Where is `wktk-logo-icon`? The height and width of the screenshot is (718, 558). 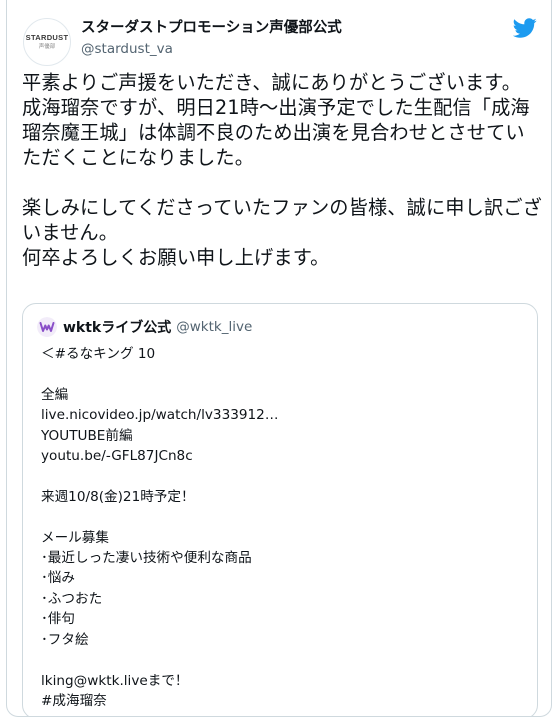
wktk-logo-icon is located at coordinates (47, 327).